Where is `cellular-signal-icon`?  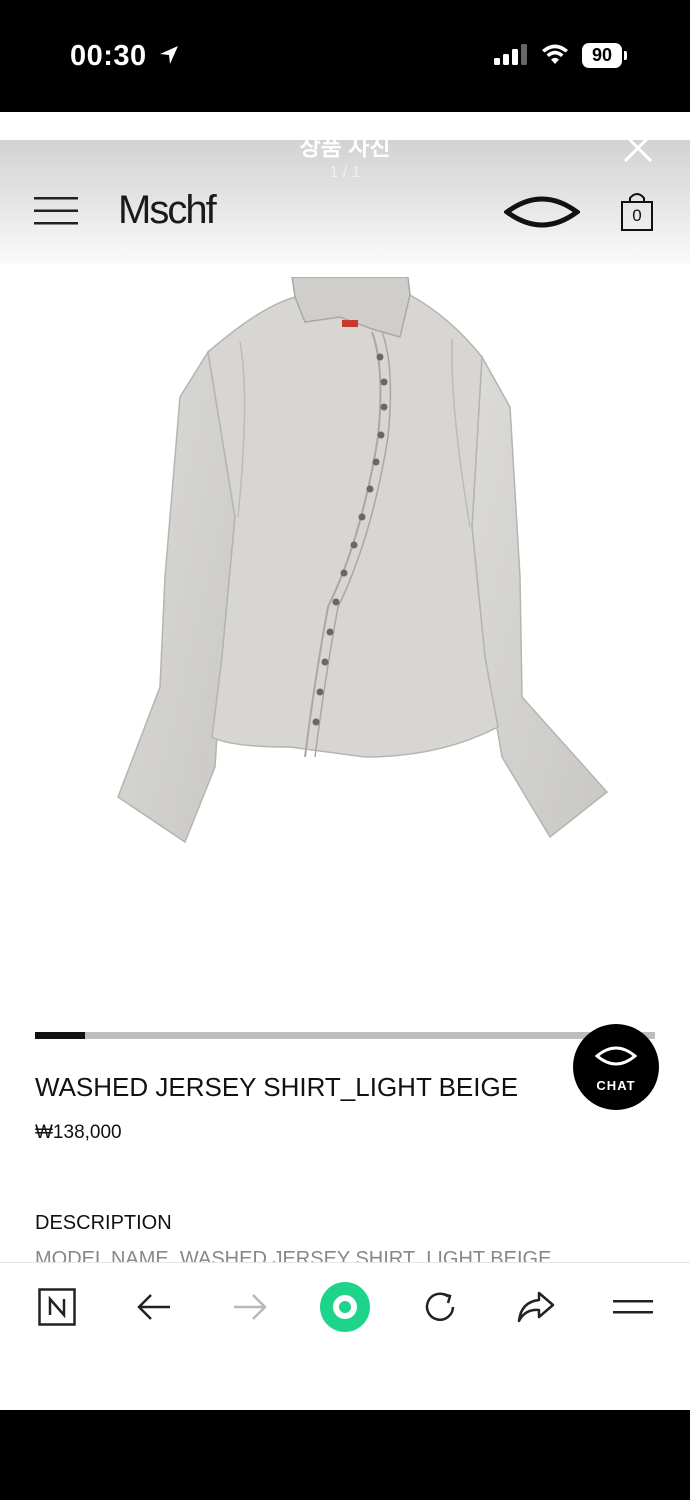 cellular-signal-icon is located at coordinates (510, 54).